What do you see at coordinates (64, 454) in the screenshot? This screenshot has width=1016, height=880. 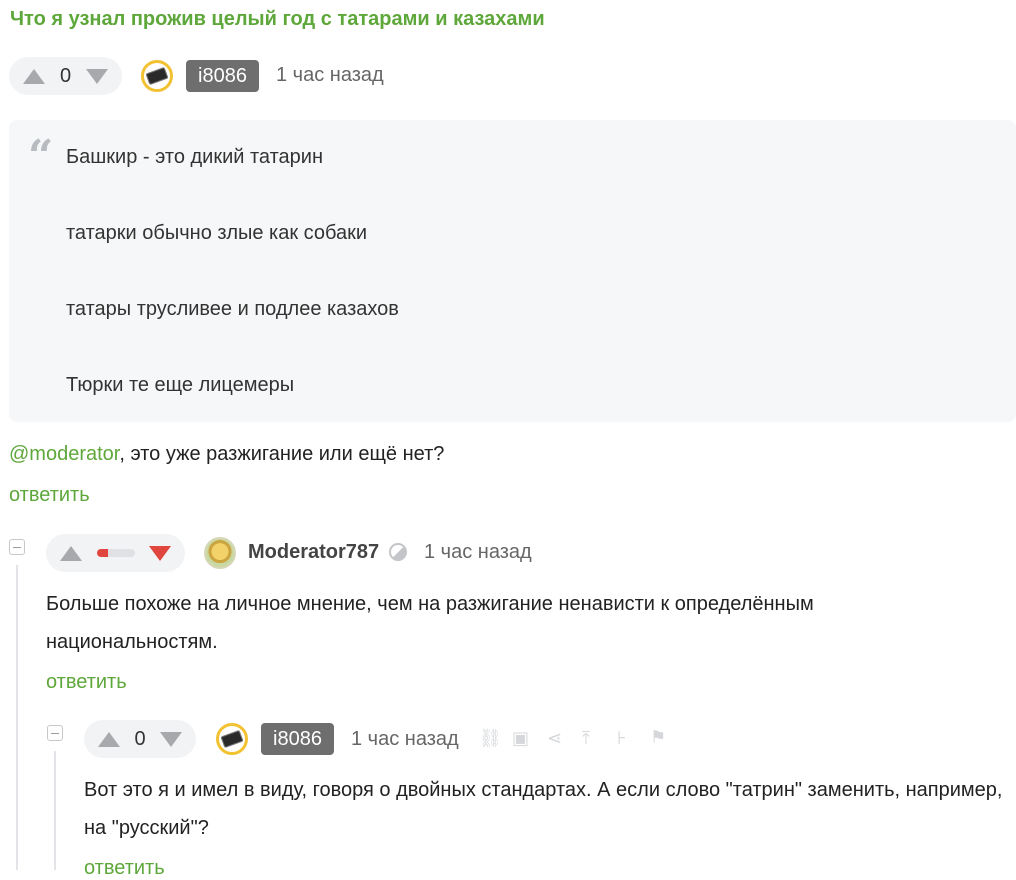 I see `mention-link: @moderator` at bounding box center [64, 454].